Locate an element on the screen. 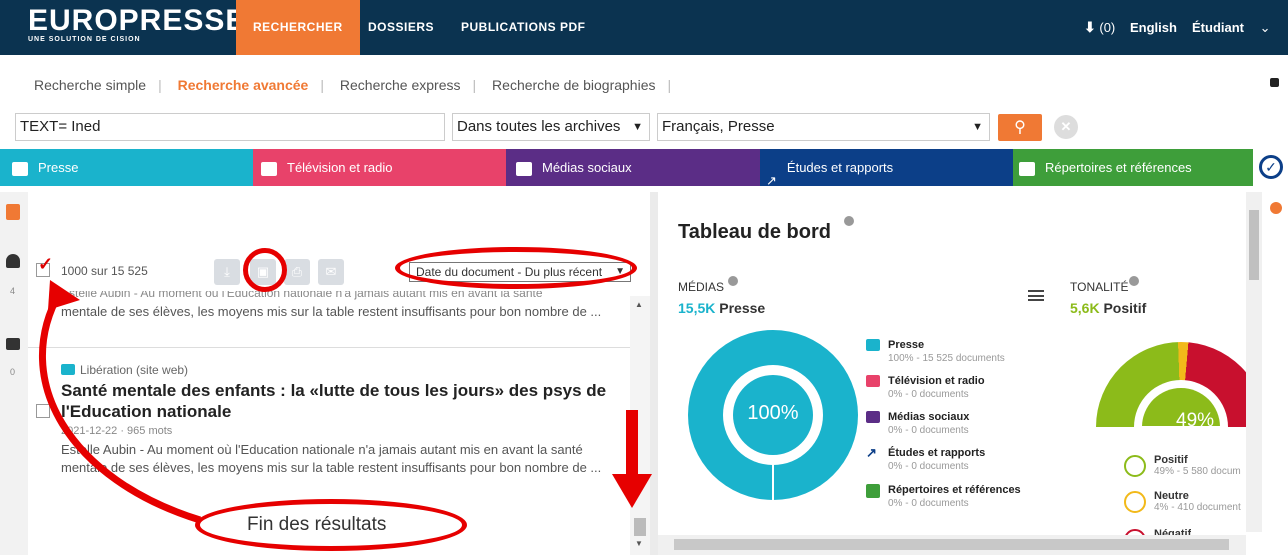 Image resolution: width=1288 pixels, height=555 pixels. annotation-down-arrow-head is located at coordinates (632, 491).